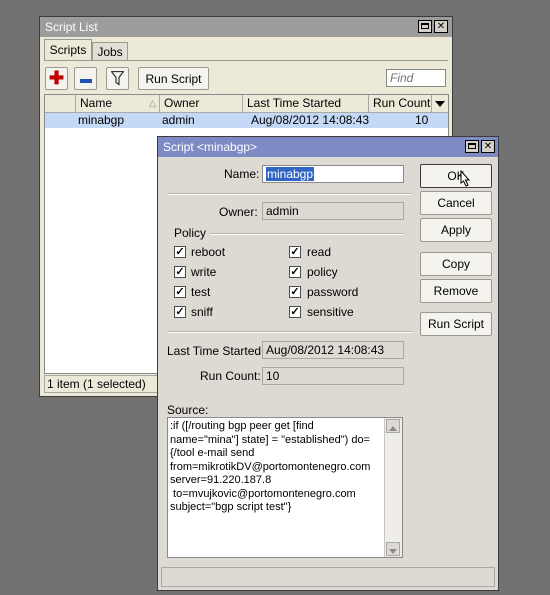  What do you see at coordinates (393, 551) in the screenshot?
I see `down-arrow-icon` at bounding box center [393, 551].